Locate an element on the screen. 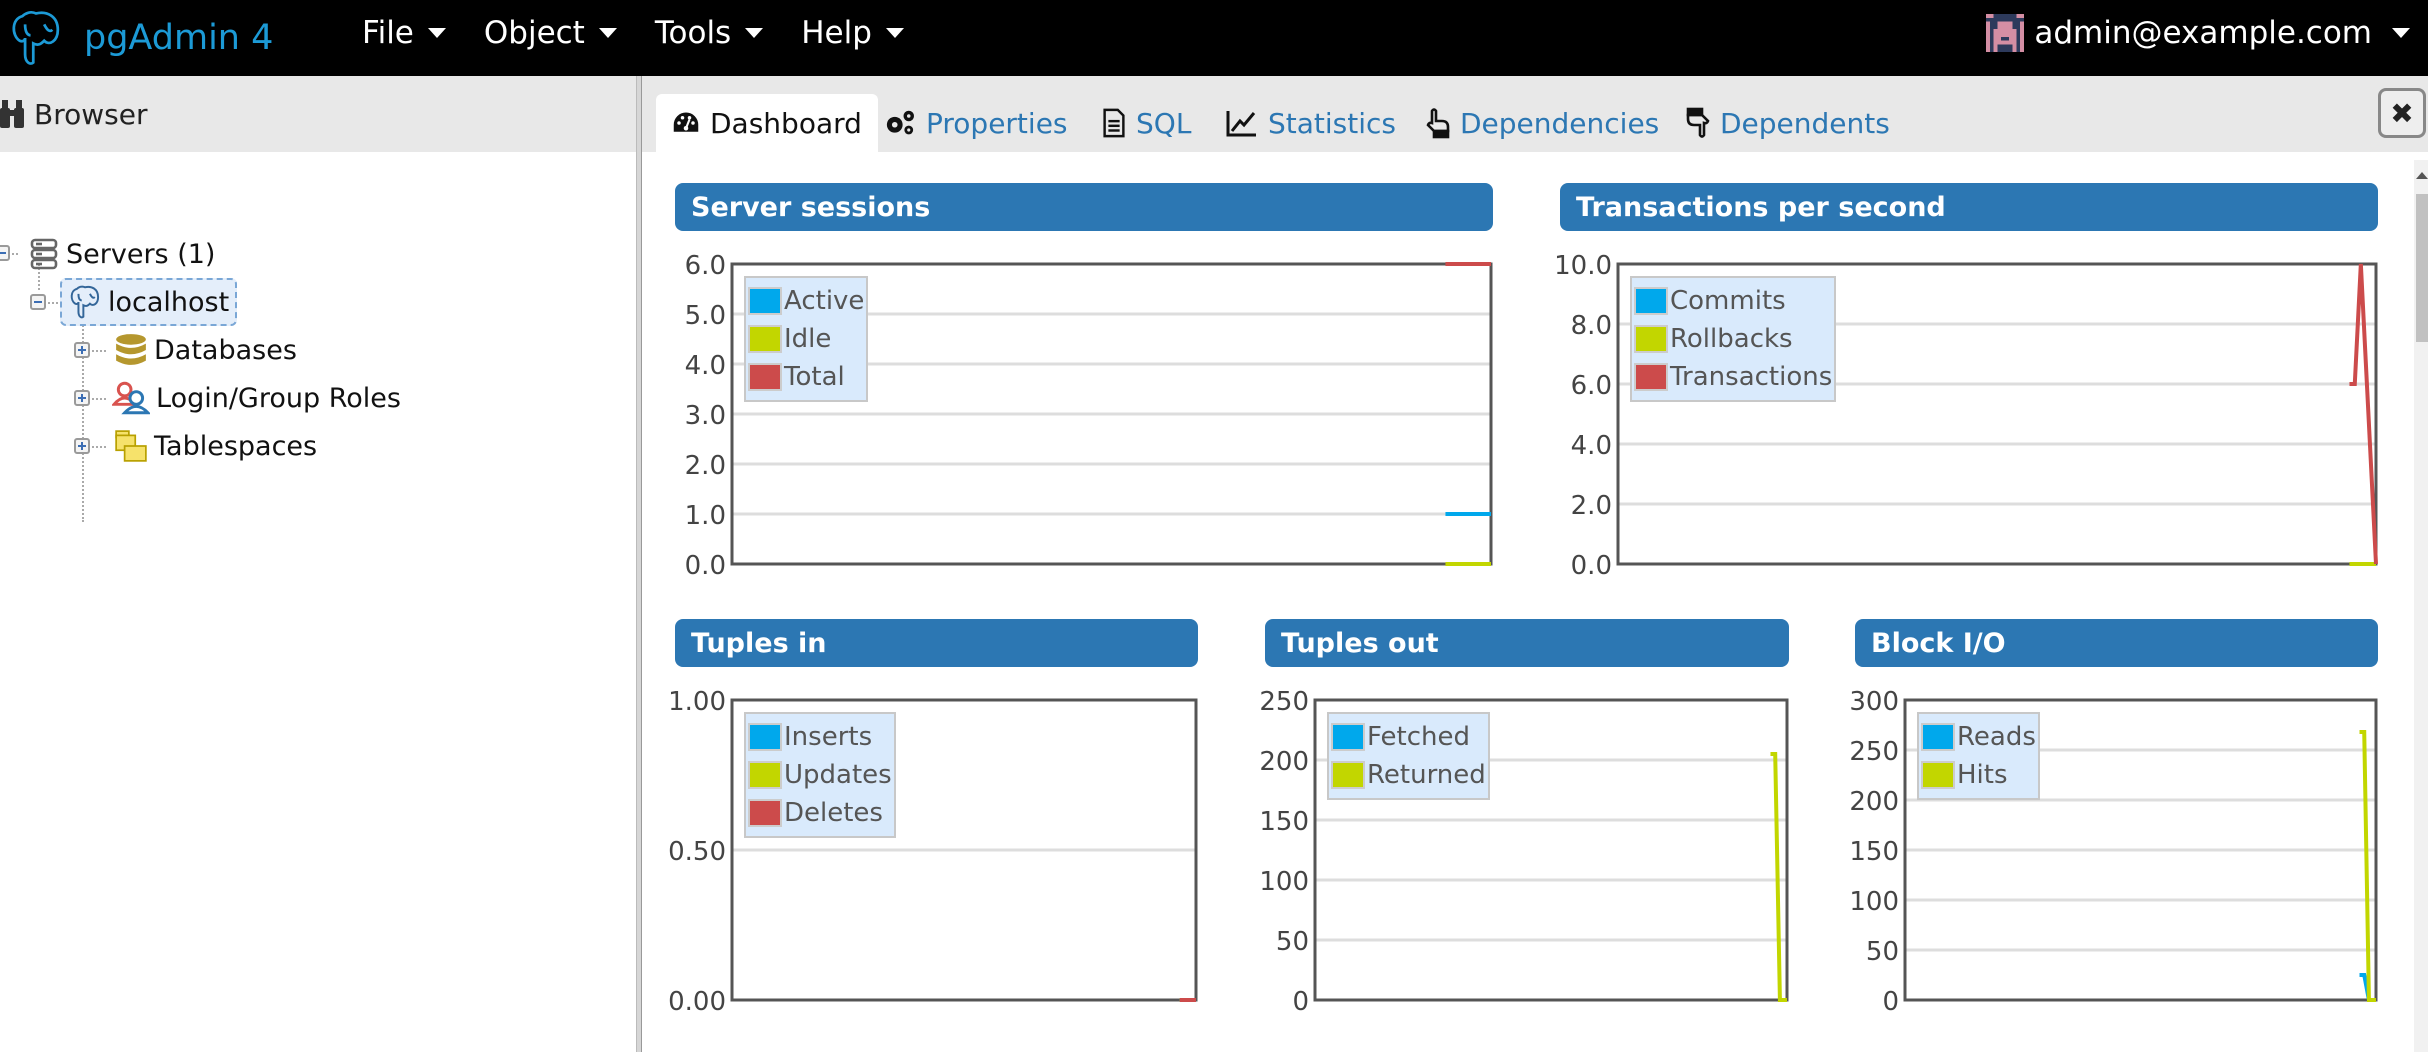 The image size is (2428, 1052). chart-legend: Inserts Updates Deletes is located at coordinates (820, 775).